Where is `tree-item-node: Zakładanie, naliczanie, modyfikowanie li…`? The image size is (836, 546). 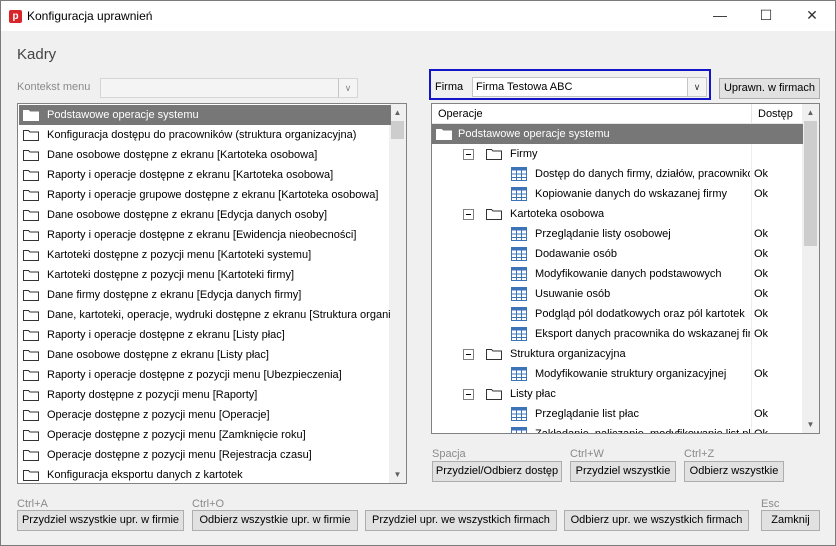 tree-item-node: Zakładanie, naliczanie, modyfikowanie li… is located at coordinates (617, 429).